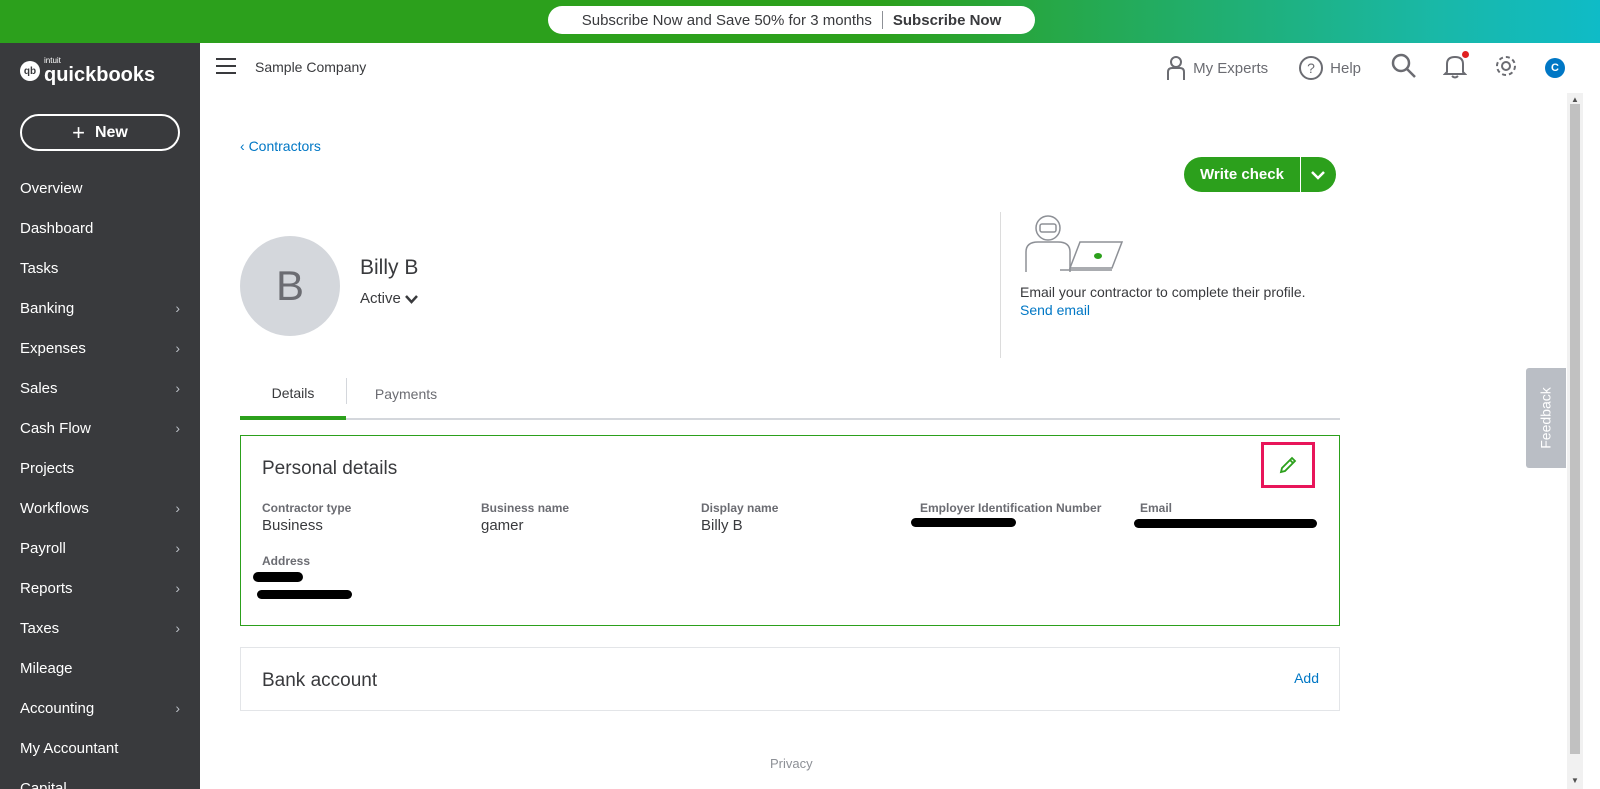  I want to click on contractor-name: Billy B, so click(389, 267).